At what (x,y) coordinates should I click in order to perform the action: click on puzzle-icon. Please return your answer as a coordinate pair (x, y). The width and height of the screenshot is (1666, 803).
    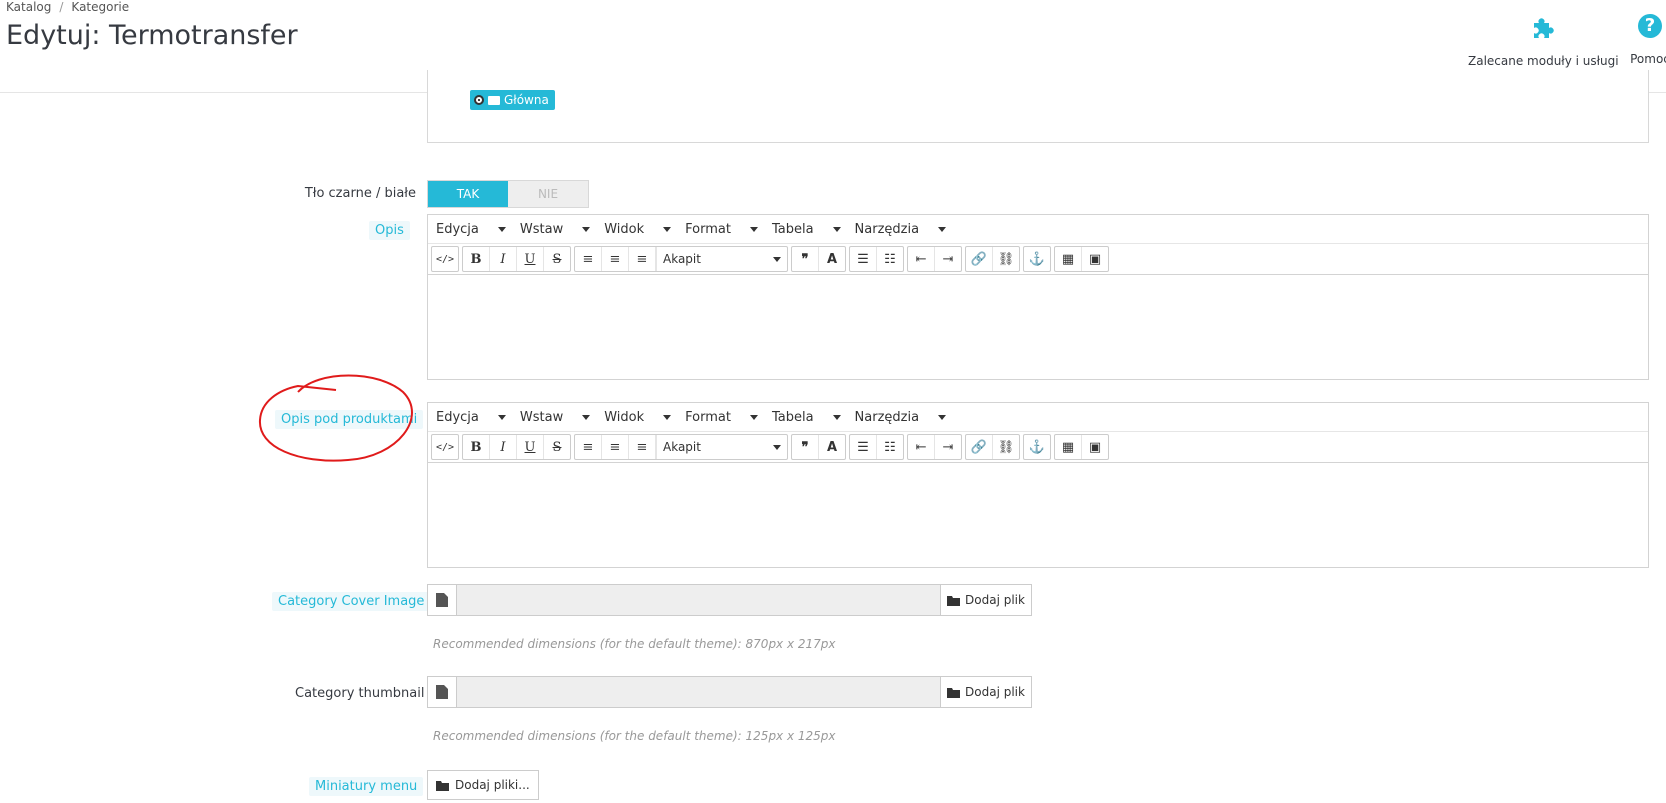
    Looking at the image, I should click on (1544, 28).